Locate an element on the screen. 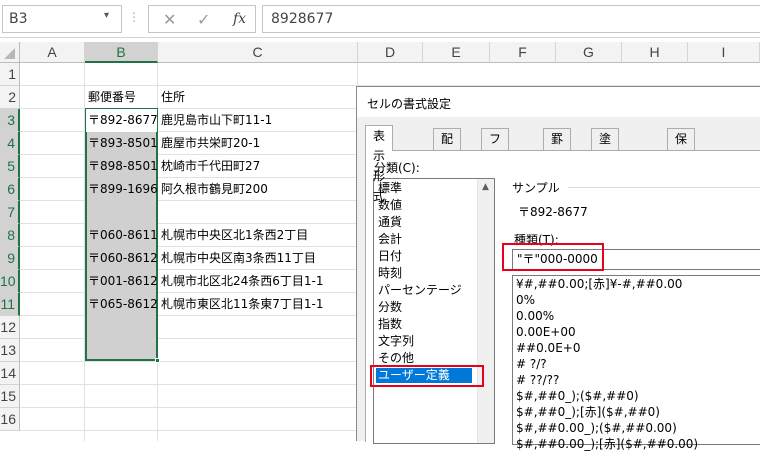  cell-b4: 〒893-8501 is located at coordinates (122, 143).